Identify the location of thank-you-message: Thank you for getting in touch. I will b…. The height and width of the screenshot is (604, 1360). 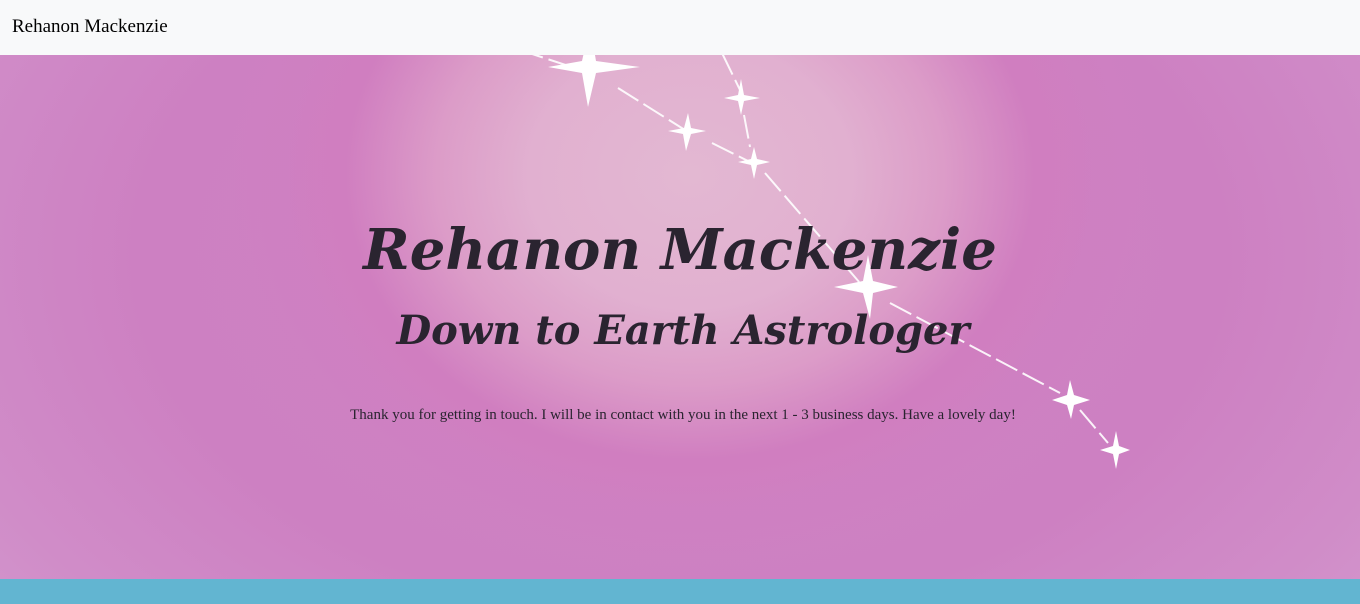
(683, 415).